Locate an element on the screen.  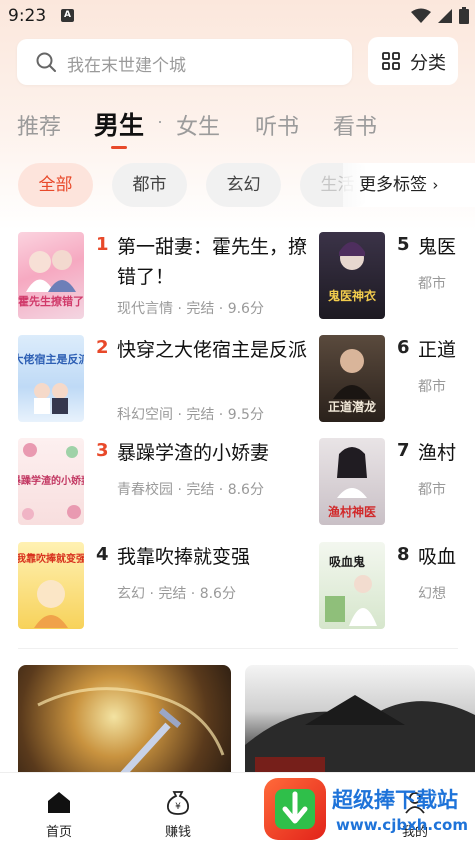
book-title: 鬼医 is located at coordinates (437, 247).